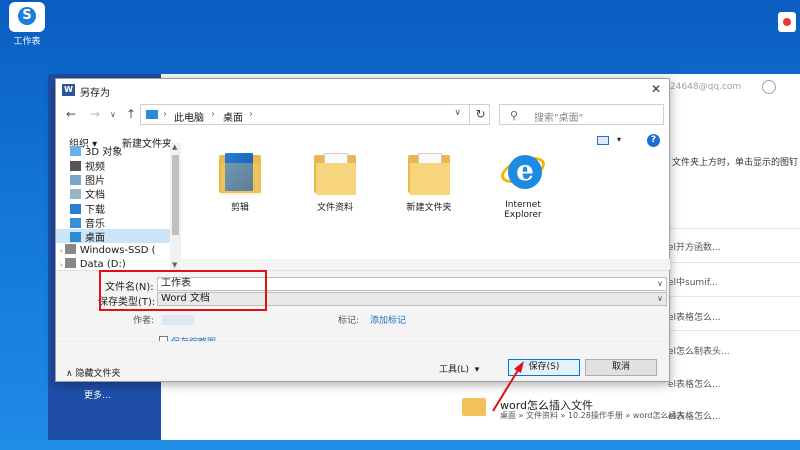 The height and width of the screenshot is (450, 800). I want to click on annotation-arrow, so click(508, 386).